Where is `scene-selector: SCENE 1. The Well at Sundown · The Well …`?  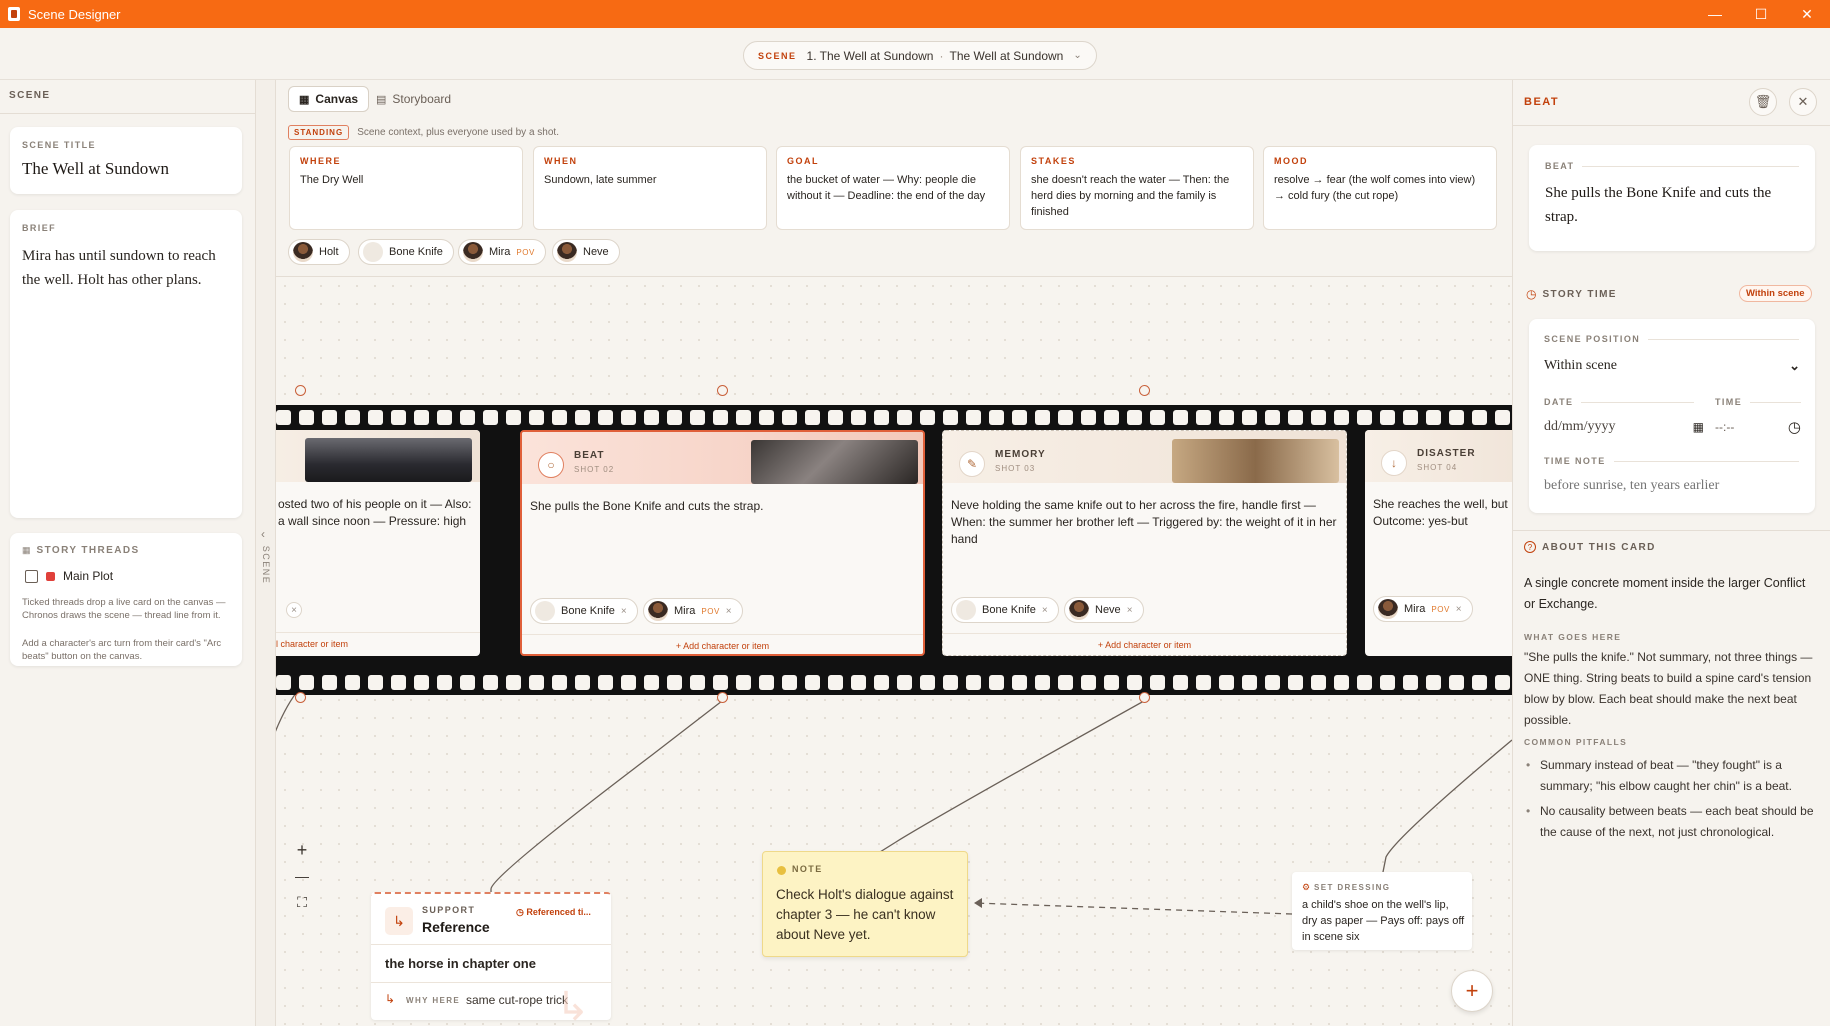
scene-selector: SCENE 1. The Well at Sundown · The Well … is located at coordinates (920, 55).